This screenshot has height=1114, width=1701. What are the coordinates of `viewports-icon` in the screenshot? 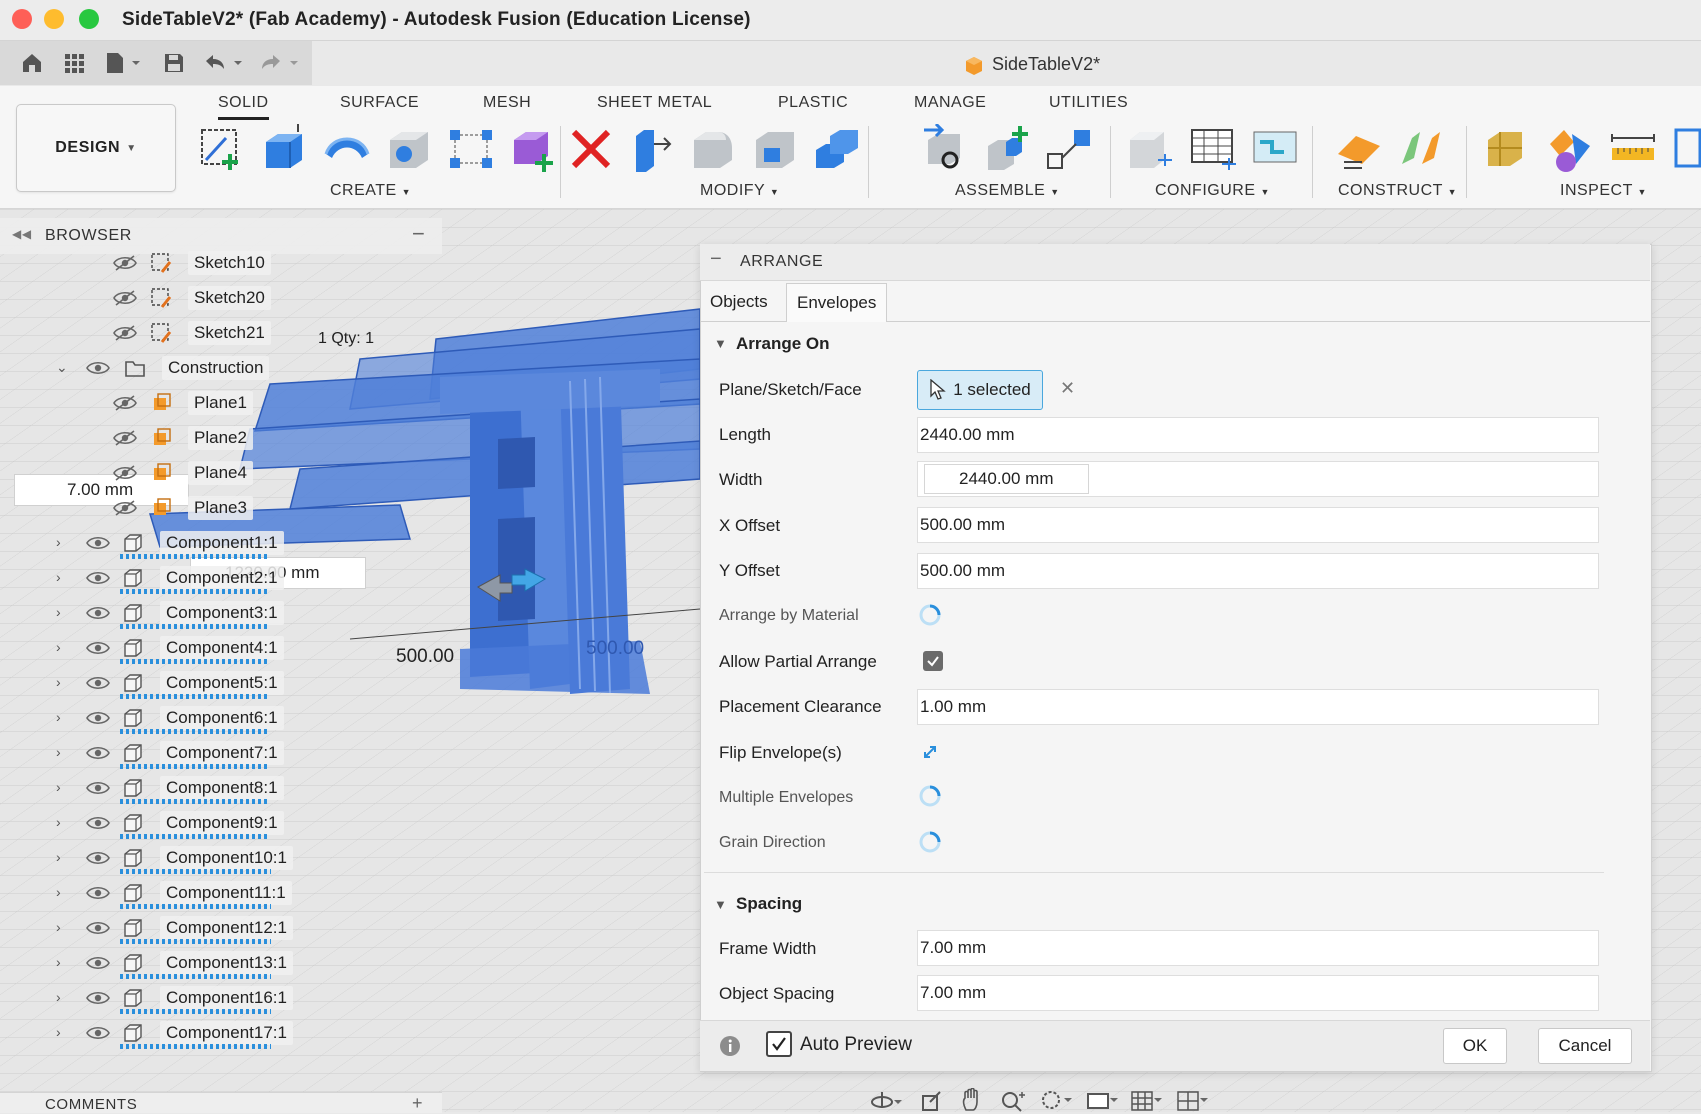 It's located at (1193, 1100).